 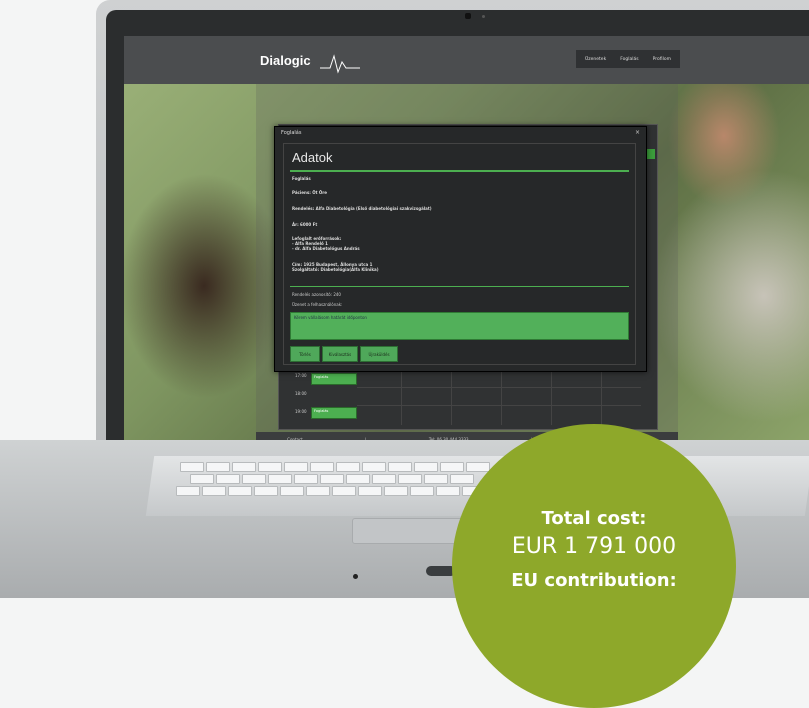 What do you see at coordinates (595, 59) in the screenshot?
I see `nav-link-messages: Üzenetek` at bounding box center [595, 59].